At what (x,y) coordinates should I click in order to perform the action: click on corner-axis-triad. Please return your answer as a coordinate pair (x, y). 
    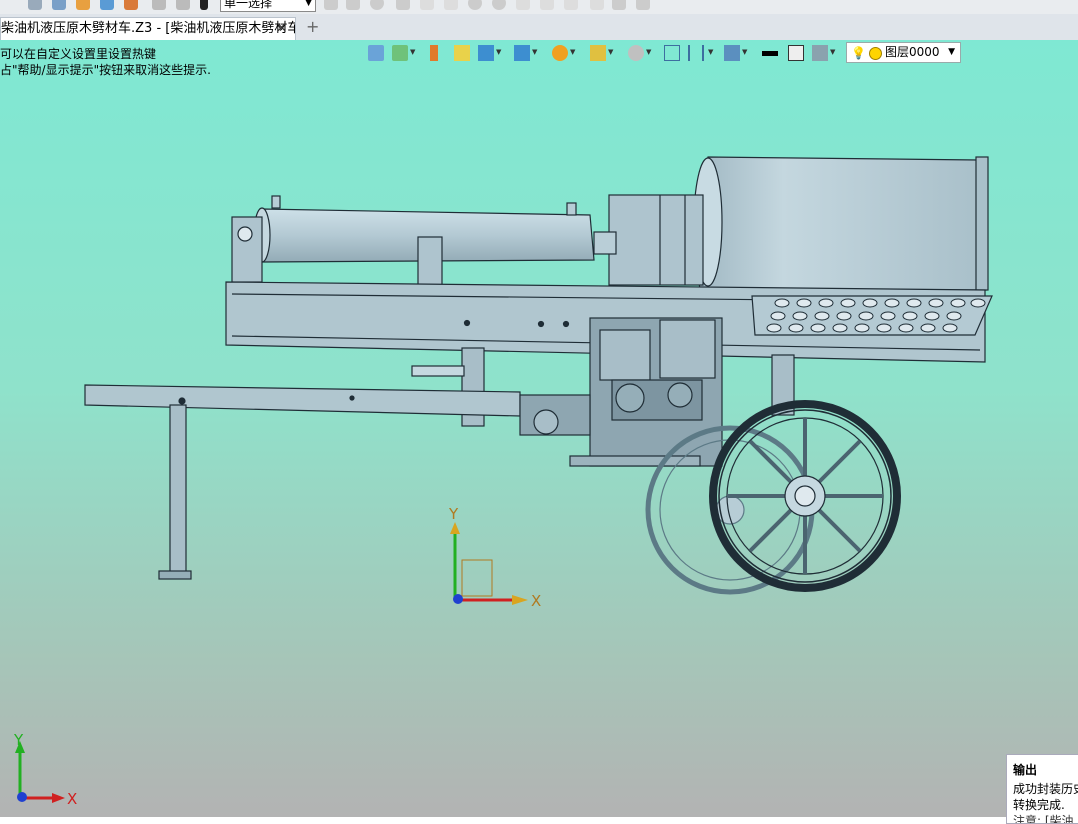
    Looking at the image, I should click on (40, 772).